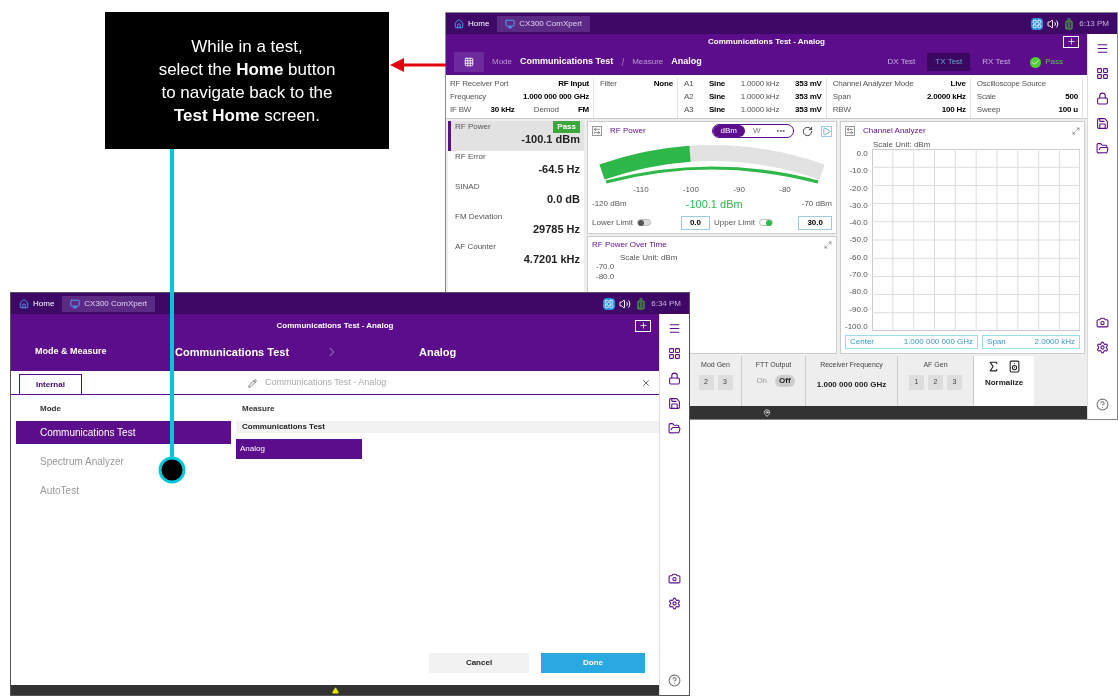 The image size is (1118, 696). What do you see at coordinates (780, 131) in the screenshot?
I see `unit-option: •••` at bounding box center [780, 131].